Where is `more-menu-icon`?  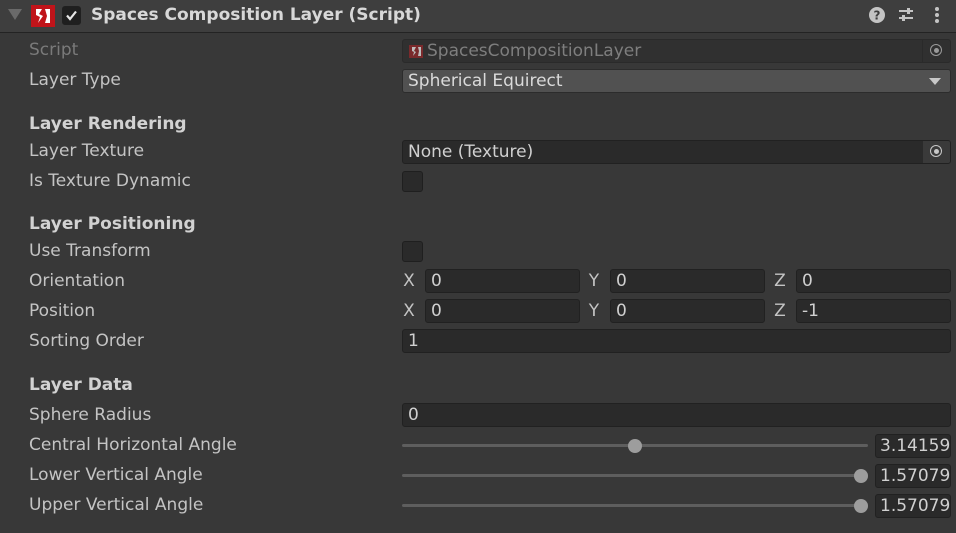
more-menu-icon is located at coordinates (937, 15).